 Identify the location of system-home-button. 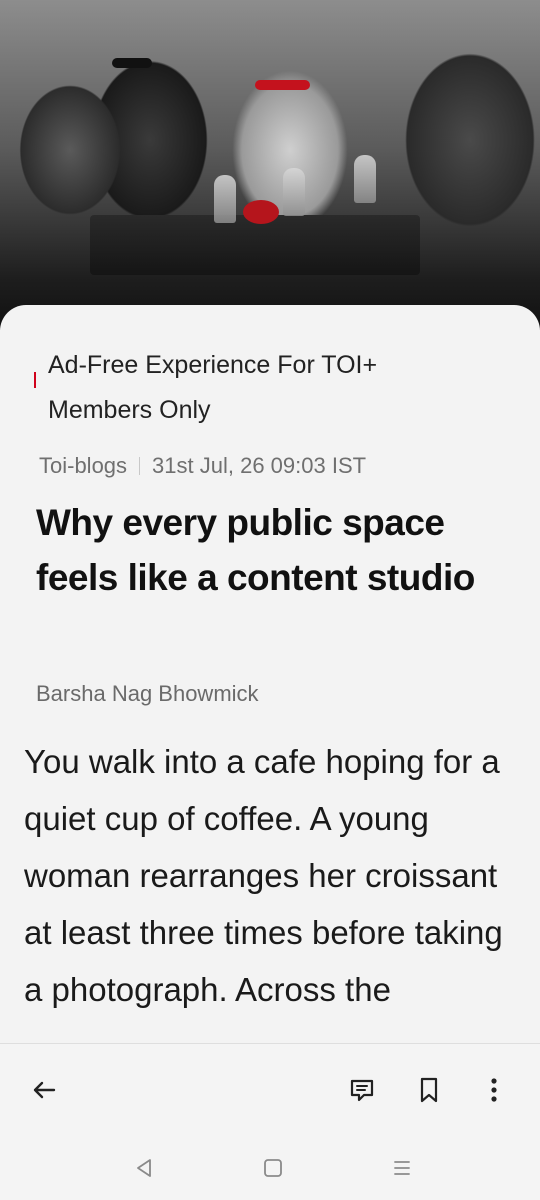
(273, 1168).